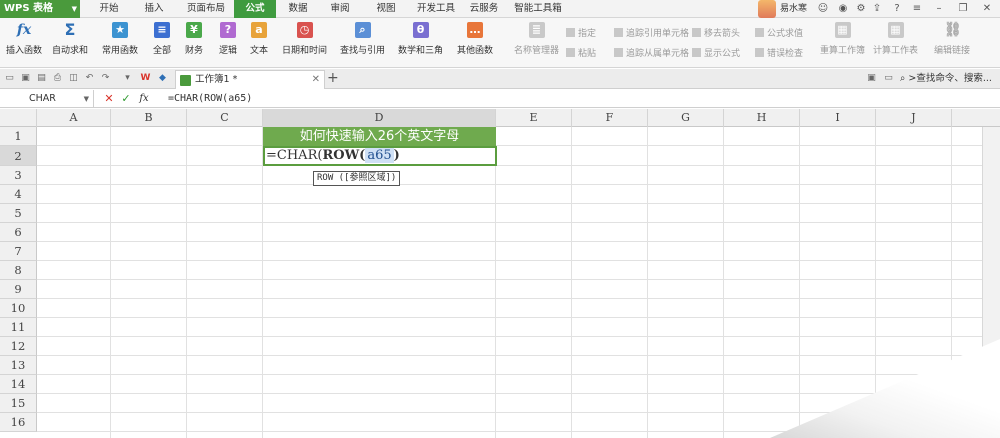  What do you see at coordinates (842, 39) in the screenshot?
I see `recalc-workbook-button: ▦ 重算工作簿` at bounding box center [842, 39].